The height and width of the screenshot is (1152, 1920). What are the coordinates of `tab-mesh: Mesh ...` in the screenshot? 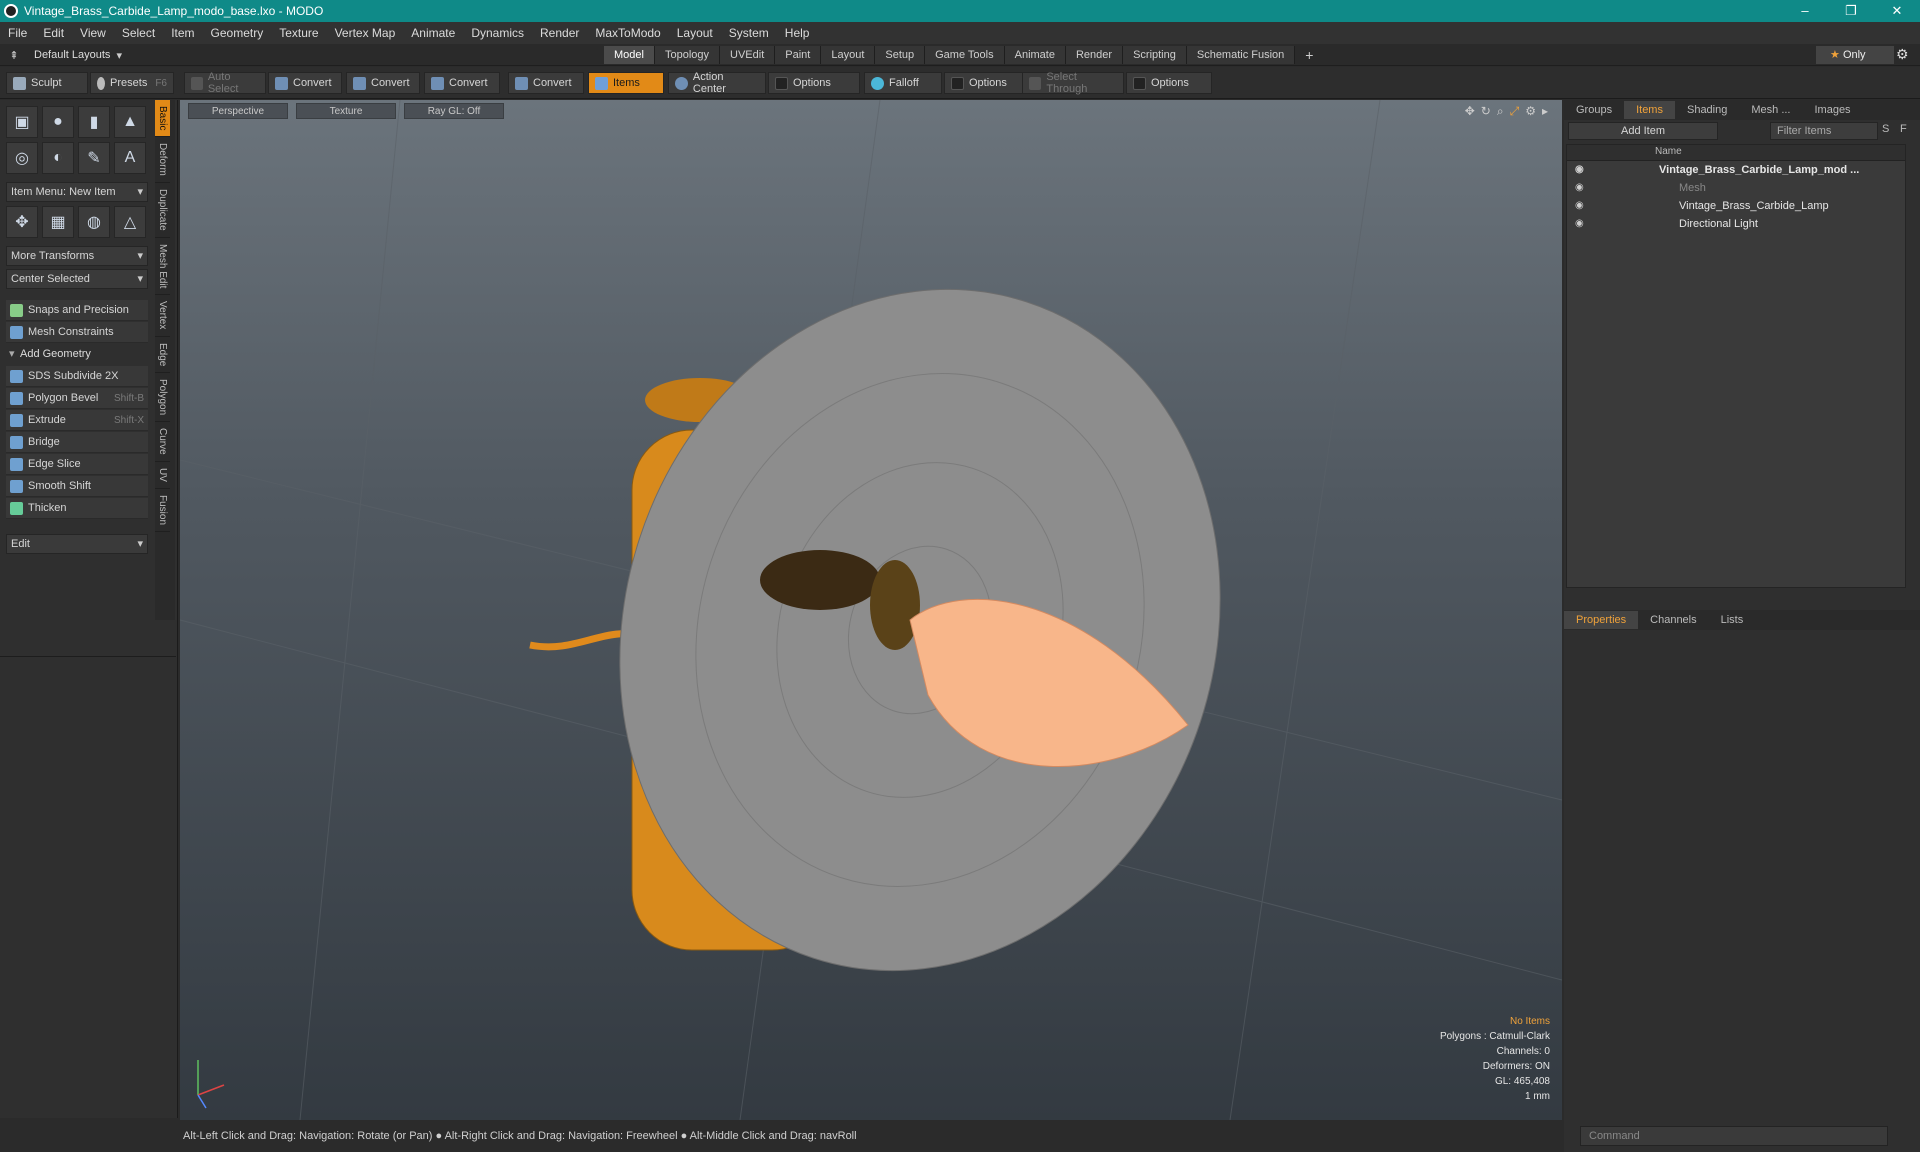 It's located at (1770, 110).